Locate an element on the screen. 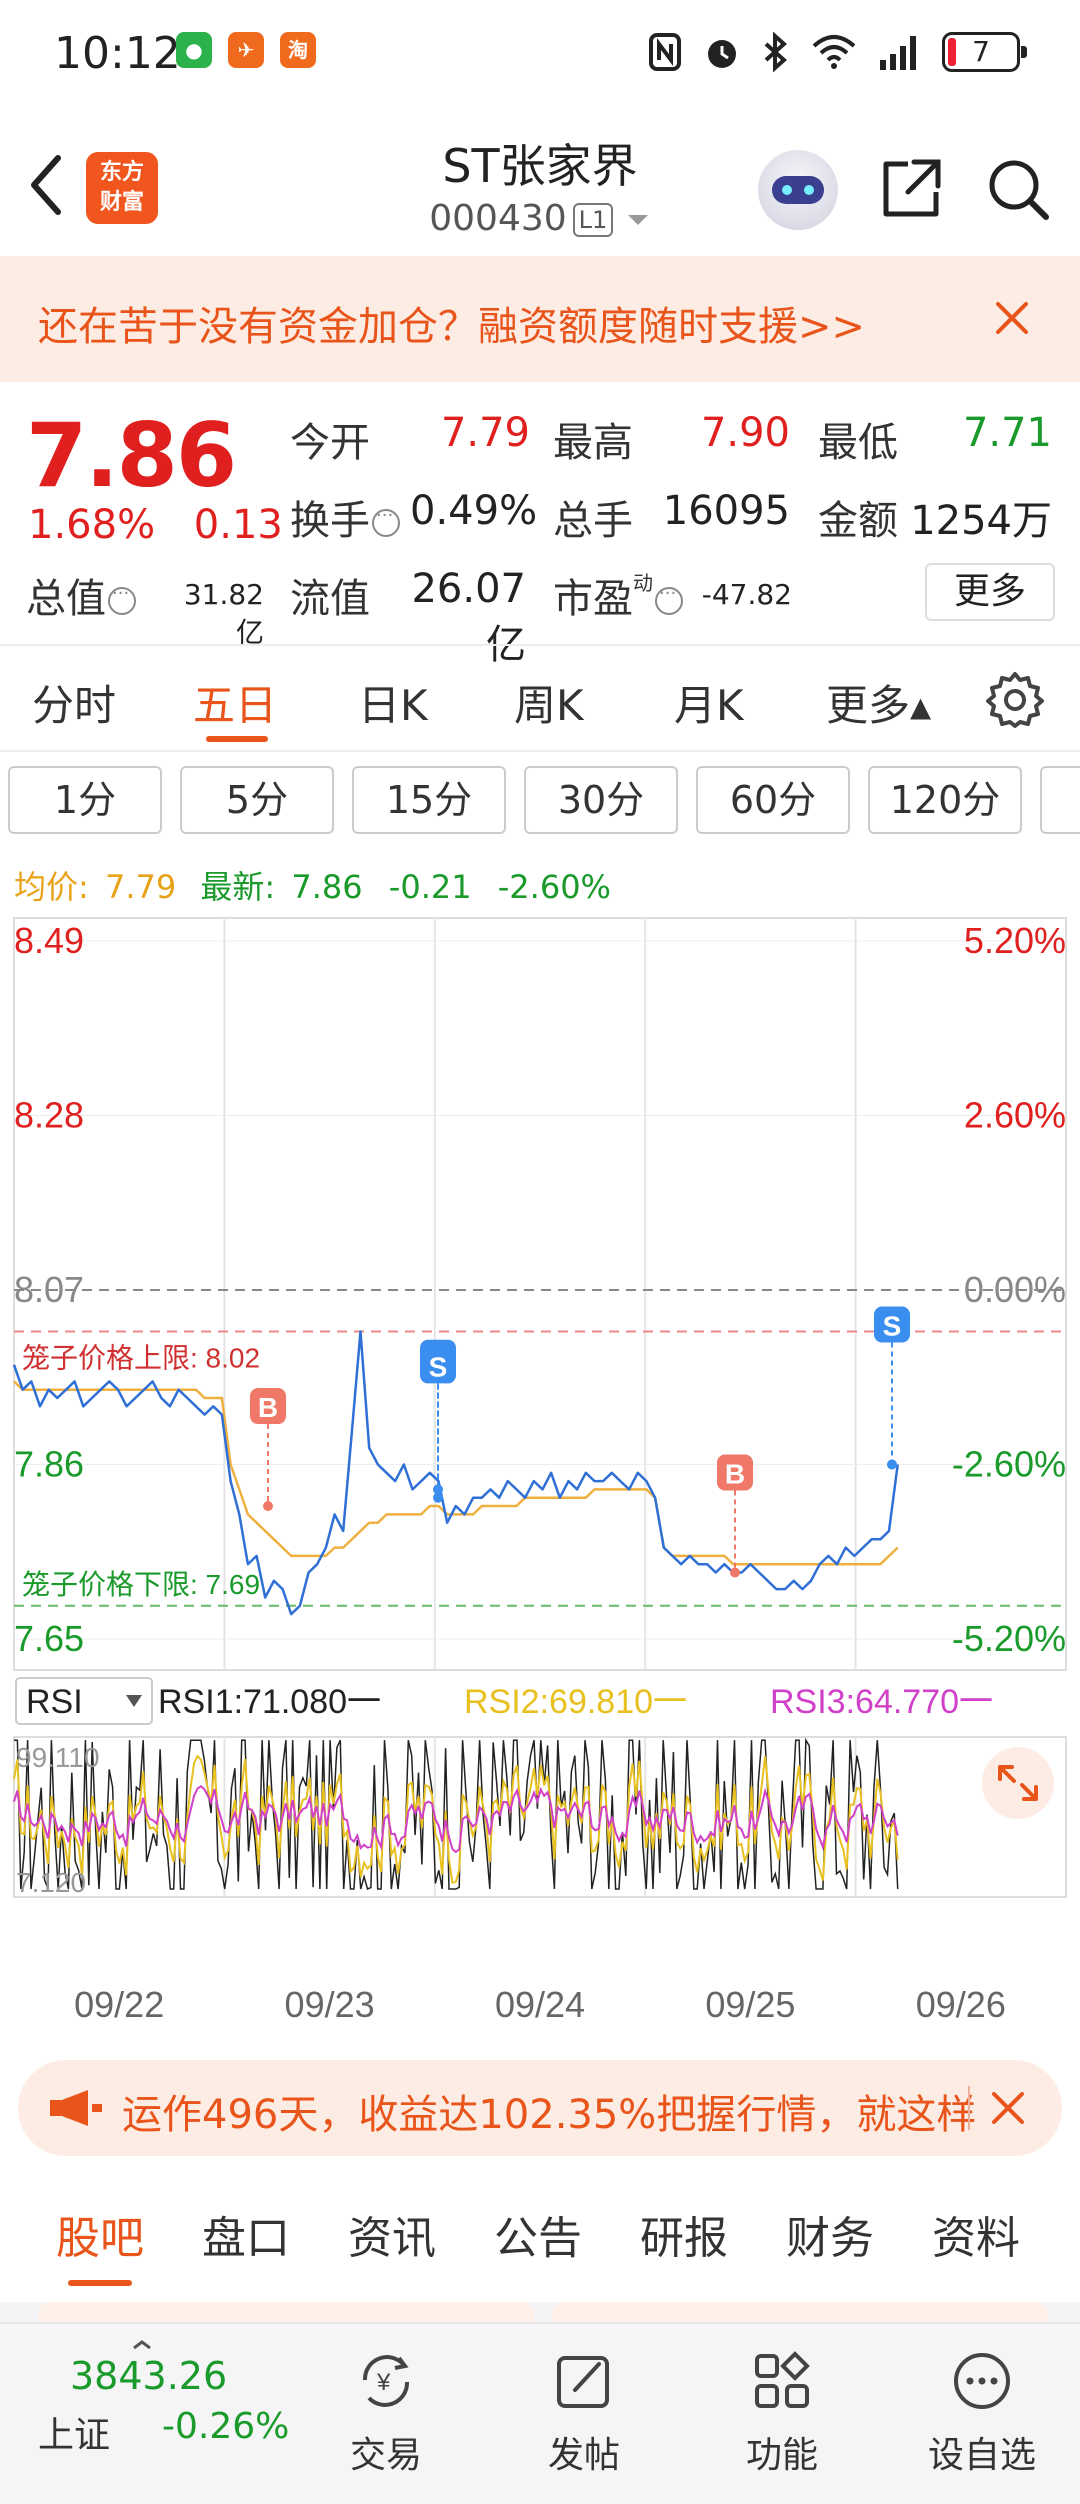  tab-profile: 资料 is located at coordinates (976, 2234).